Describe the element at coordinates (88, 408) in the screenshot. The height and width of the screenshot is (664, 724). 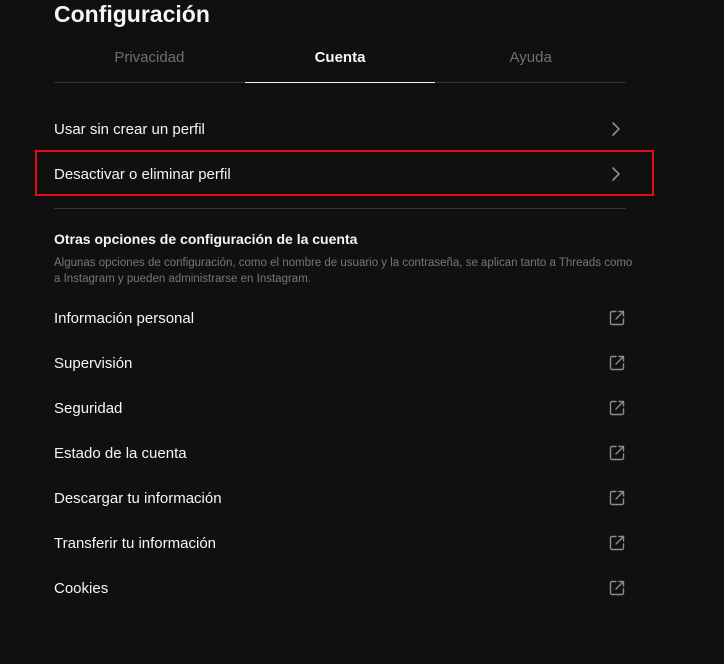
I see `security-label: Seguridad` at that location.